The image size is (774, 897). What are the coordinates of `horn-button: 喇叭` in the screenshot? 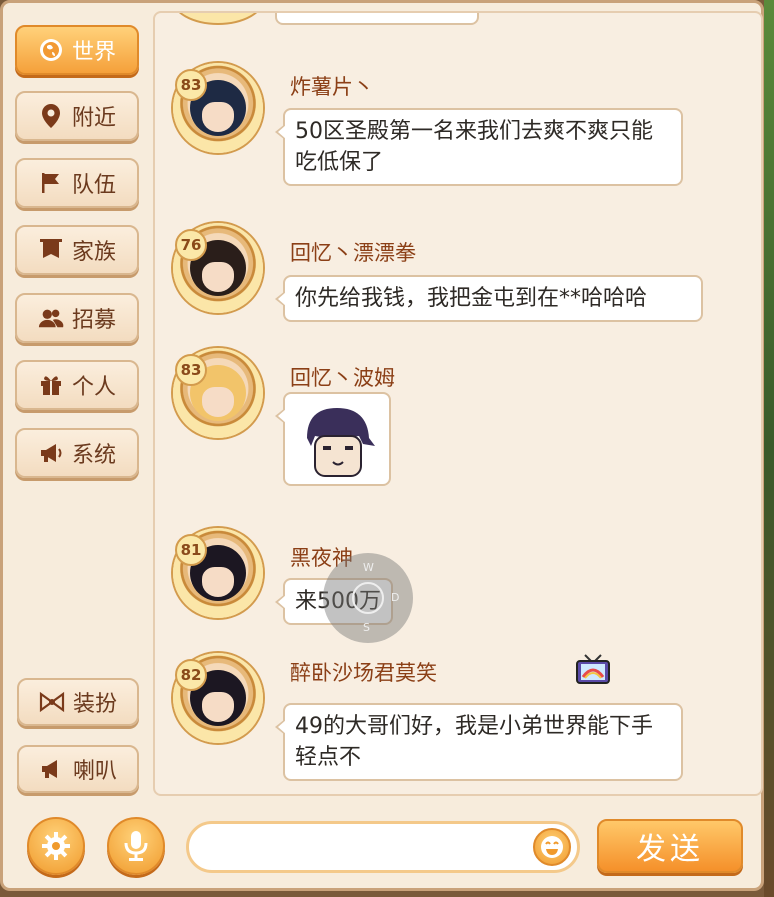 It's located at (78, 769).